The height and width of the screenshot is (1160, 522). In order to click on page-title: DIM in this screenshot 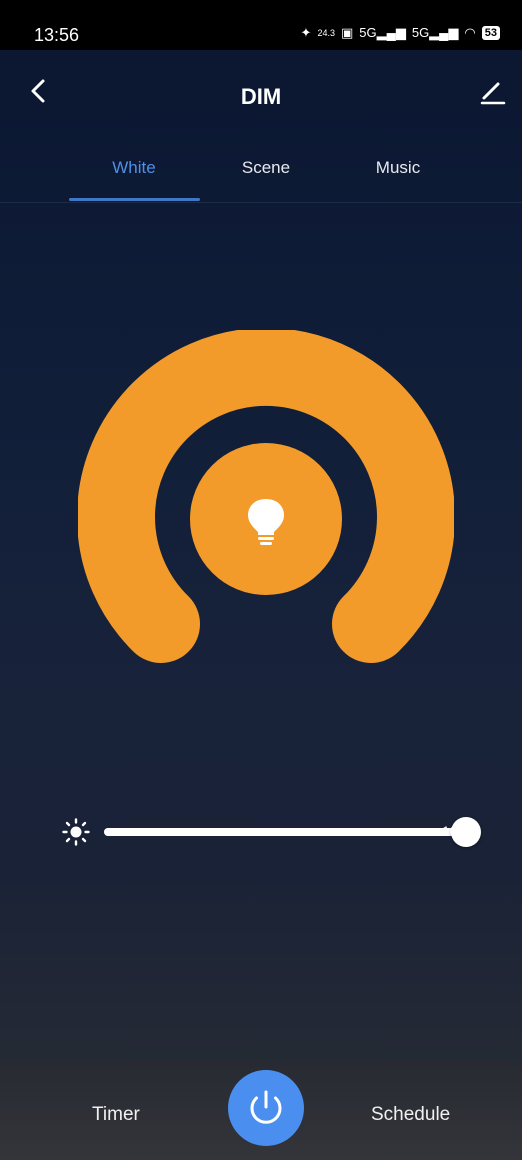, I will do `click(261, 96)`.